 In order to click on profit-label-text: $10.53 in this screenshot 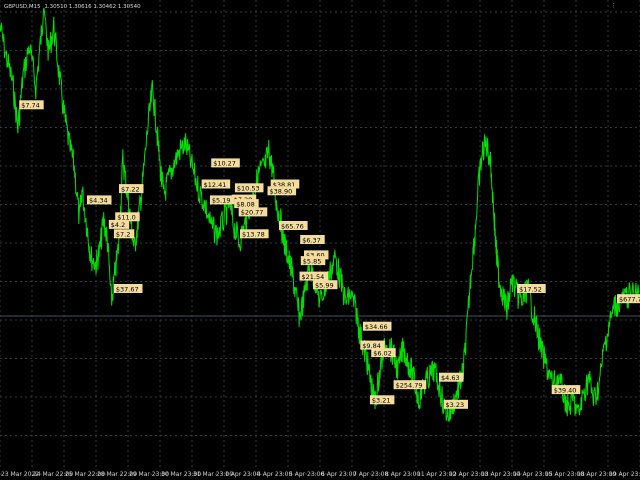, I will do `click(248, 189)`.